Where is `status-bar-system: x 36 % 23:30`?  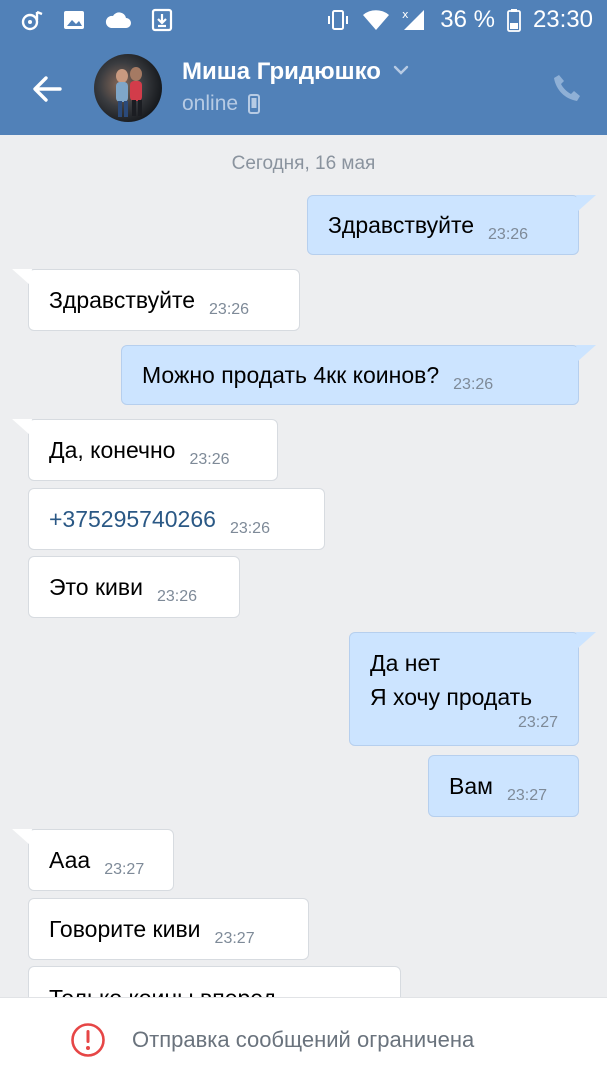
status-bar-system: x 36 % 23:30 is located at coordinates (459, 20).